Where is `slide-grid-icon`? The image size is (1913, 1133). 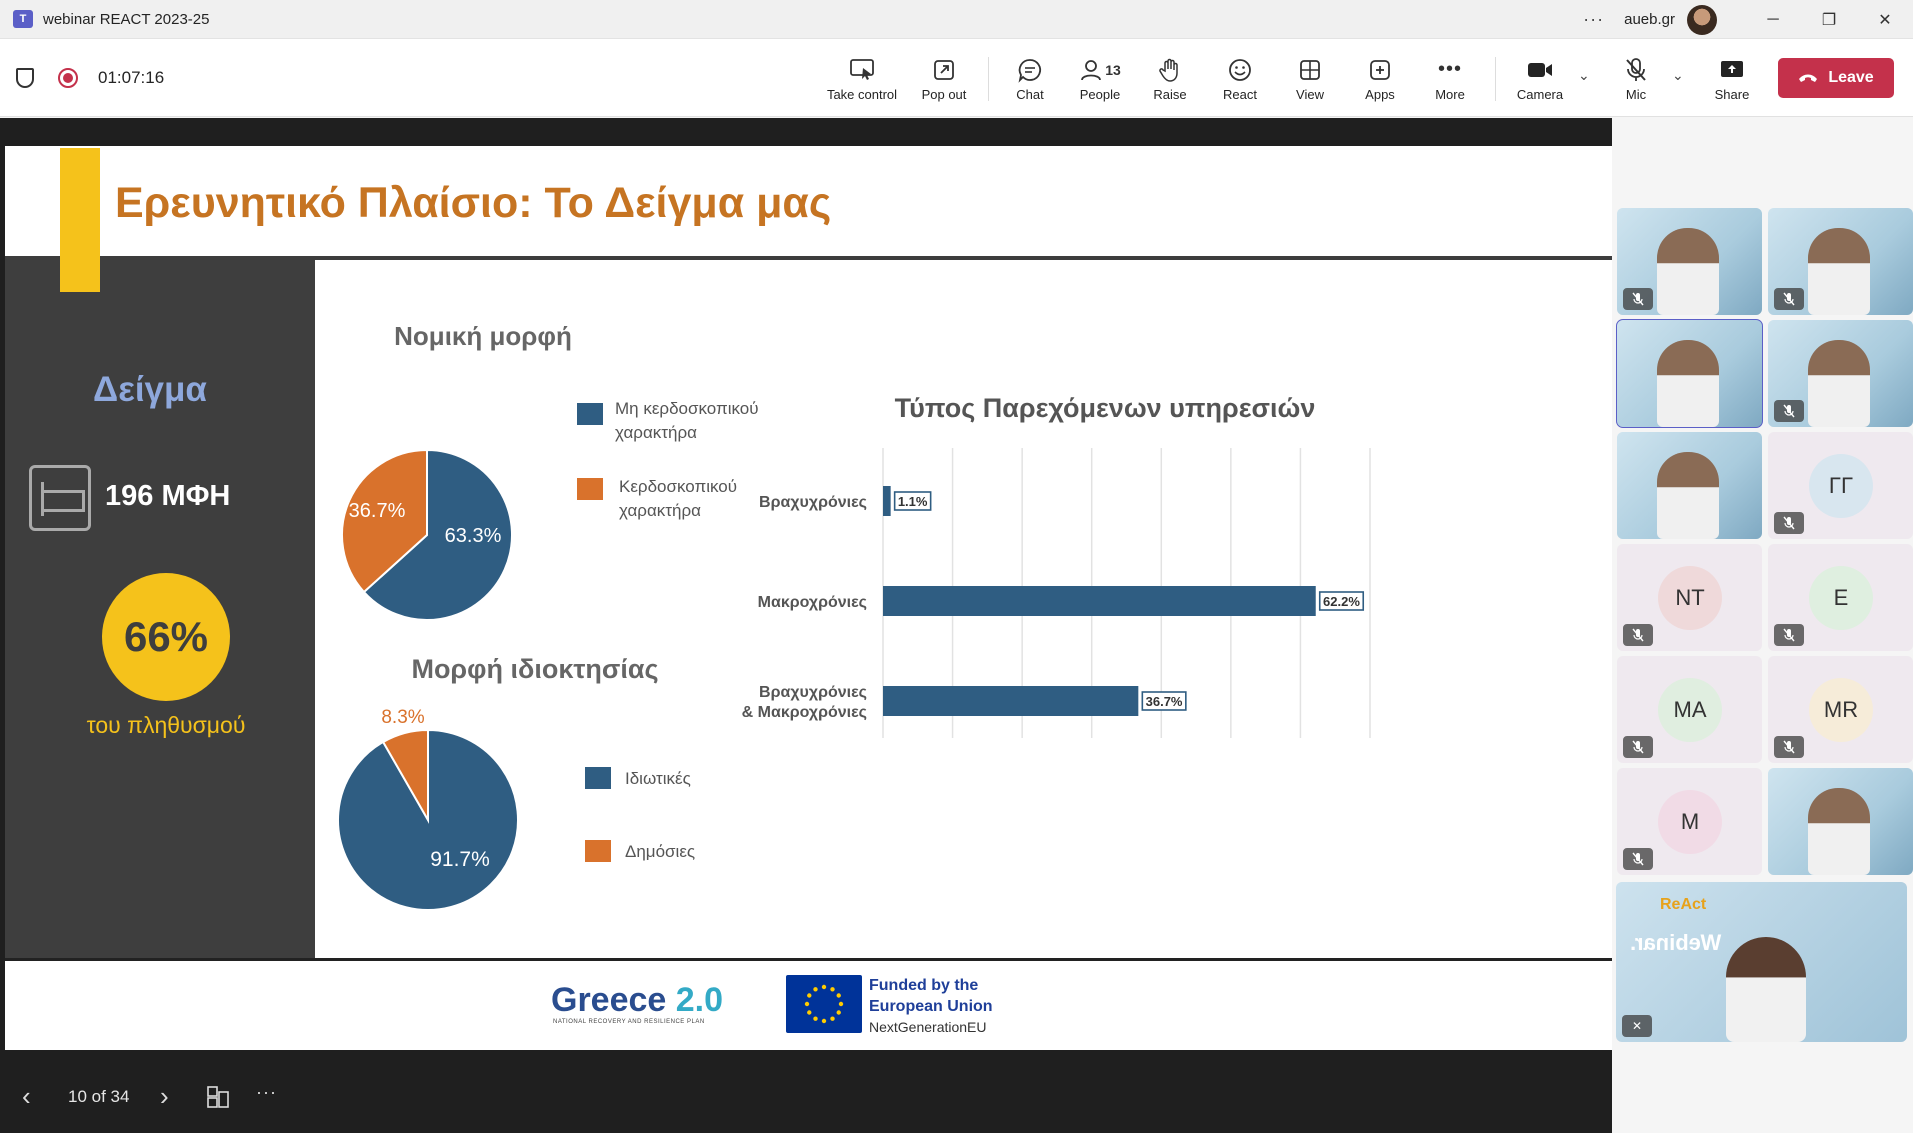 slide-grid-icon is located at coordinates (218, 1099).